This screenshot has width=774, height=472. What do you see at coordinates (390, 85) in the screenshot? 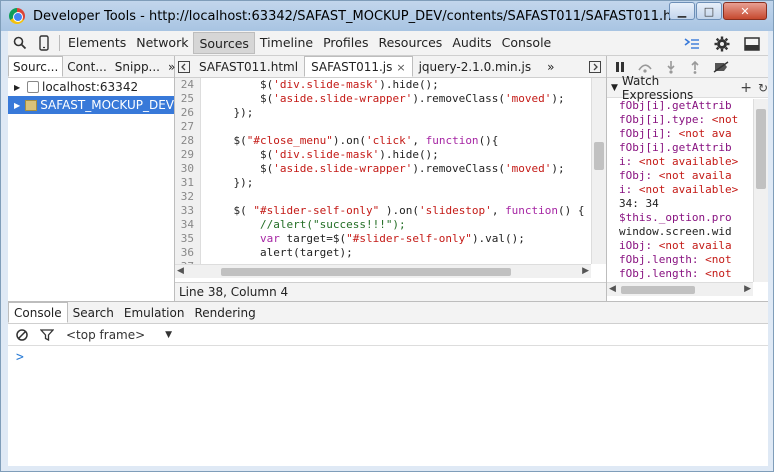
I see `code-line: 24 $('div.slide-mask').hide();` at bounding box center [390, 85].